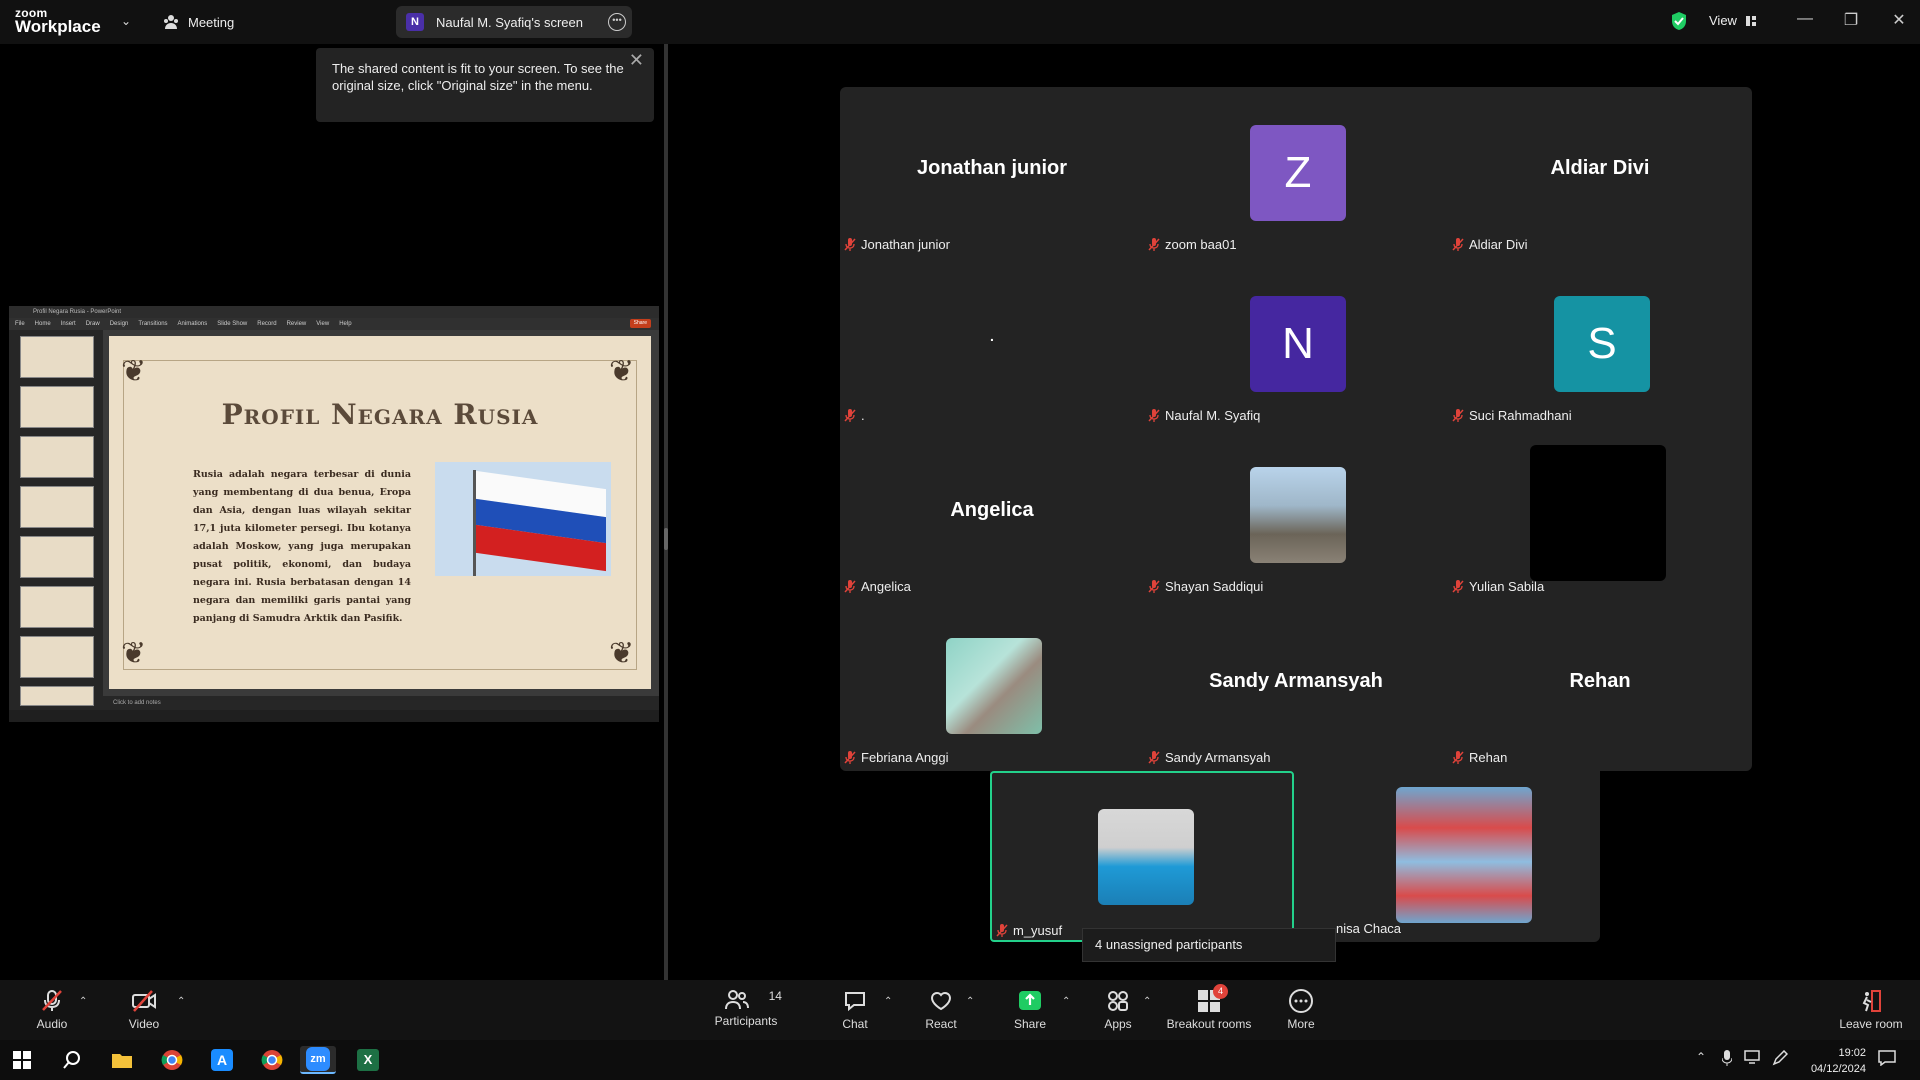 This screenshot has height=1080, width=1920. I want to click on participant-name: Jonathan junior, so click(905, 244).